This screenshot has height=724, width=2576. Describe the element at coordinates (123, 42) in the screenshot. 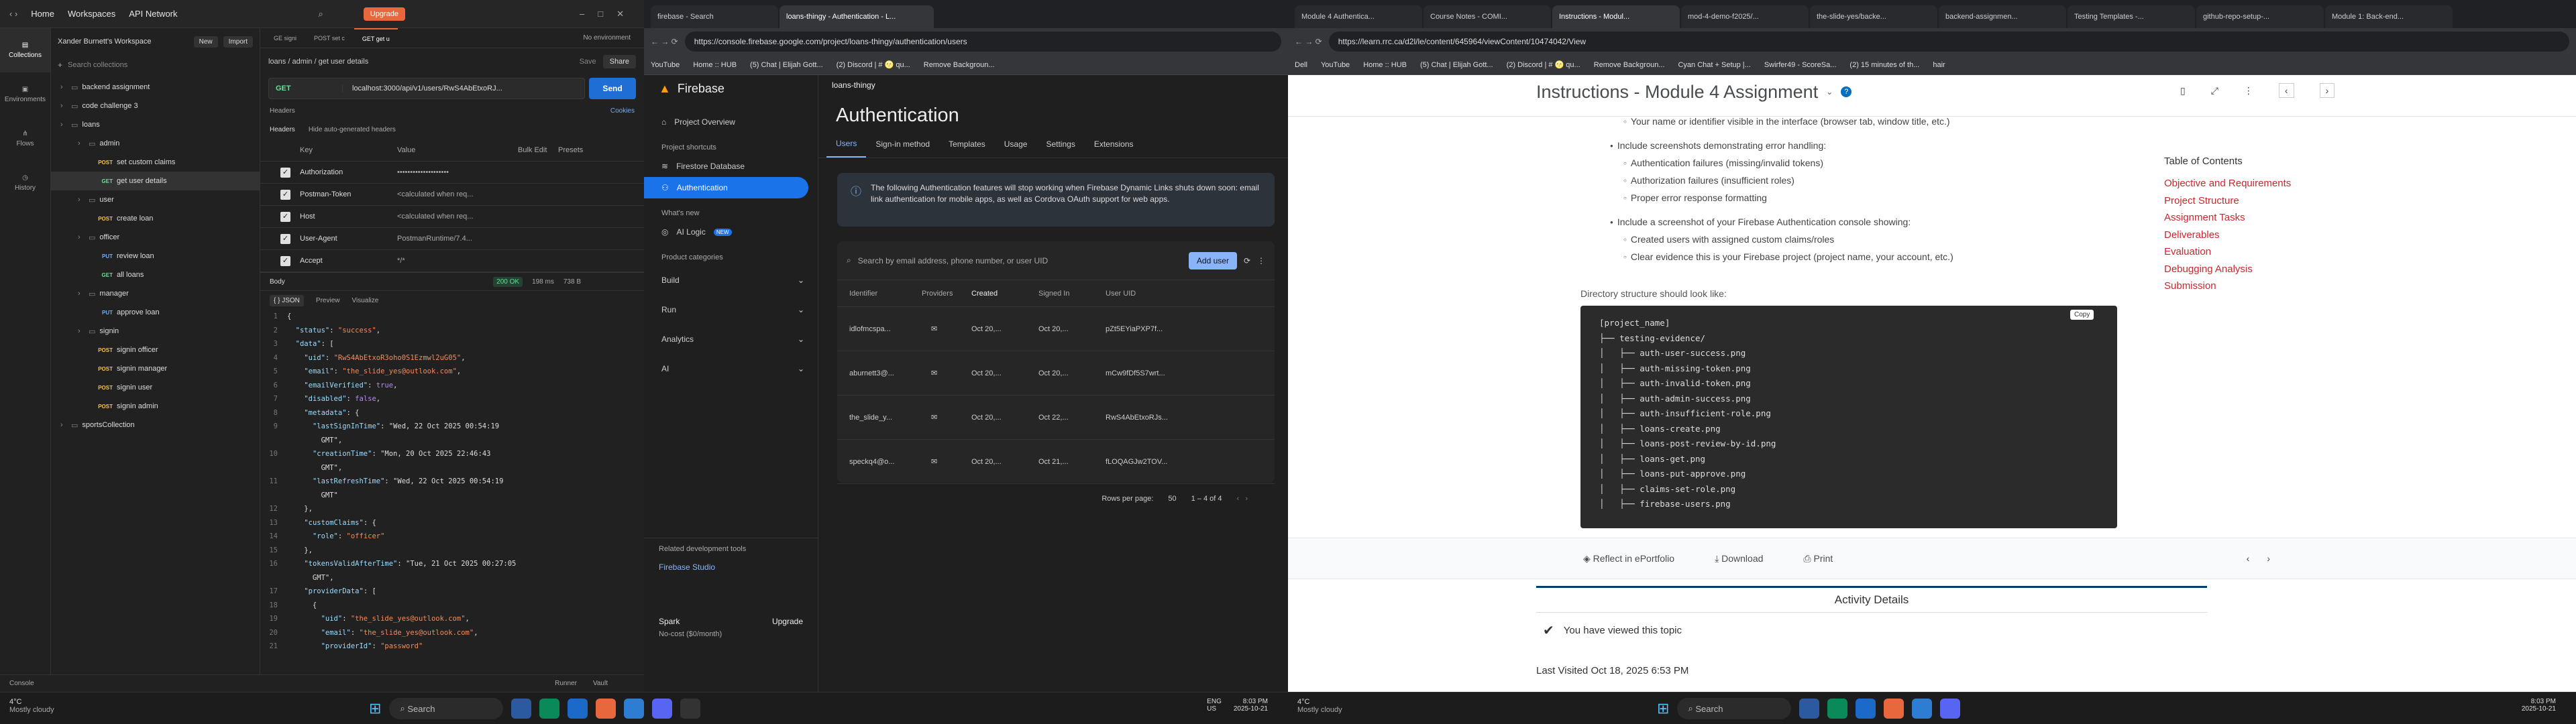

I see `workspace-name: Xander Burnett's Workspace` at that location.